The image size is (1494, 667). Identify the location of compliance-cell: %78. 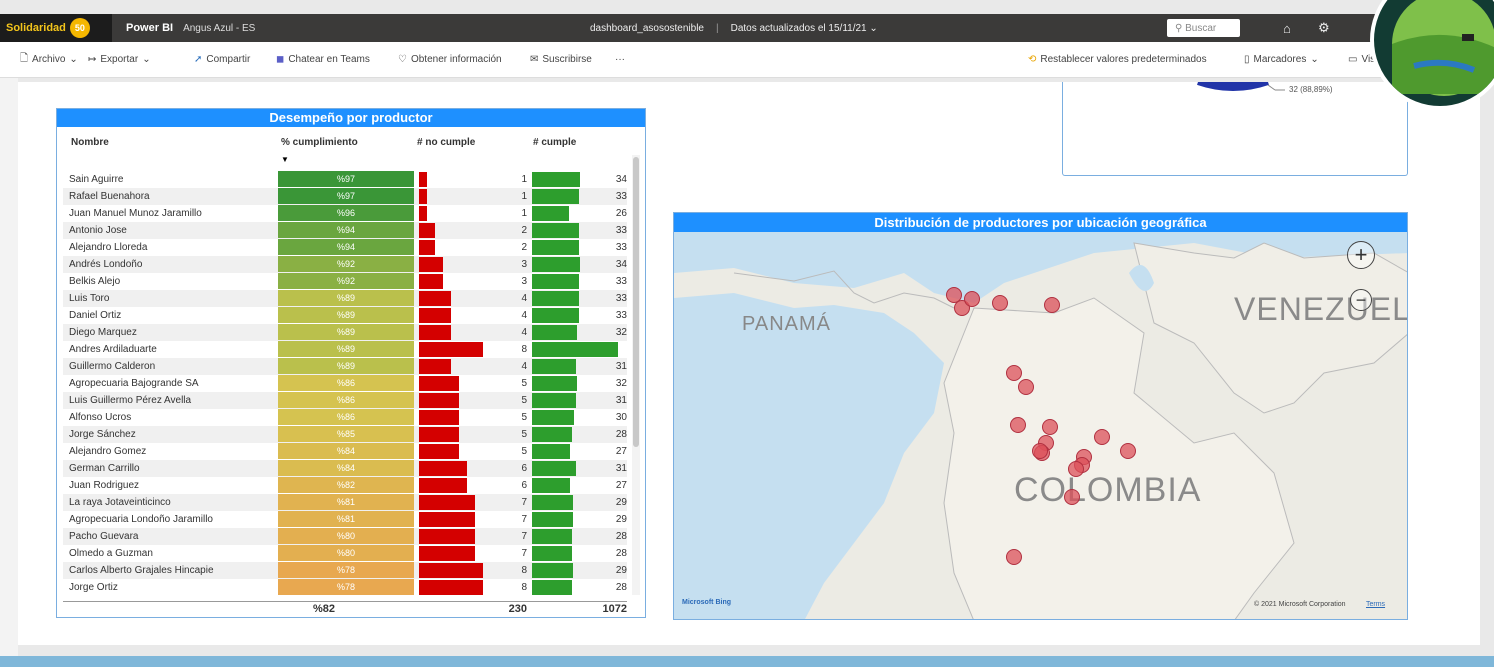
(346, 570).